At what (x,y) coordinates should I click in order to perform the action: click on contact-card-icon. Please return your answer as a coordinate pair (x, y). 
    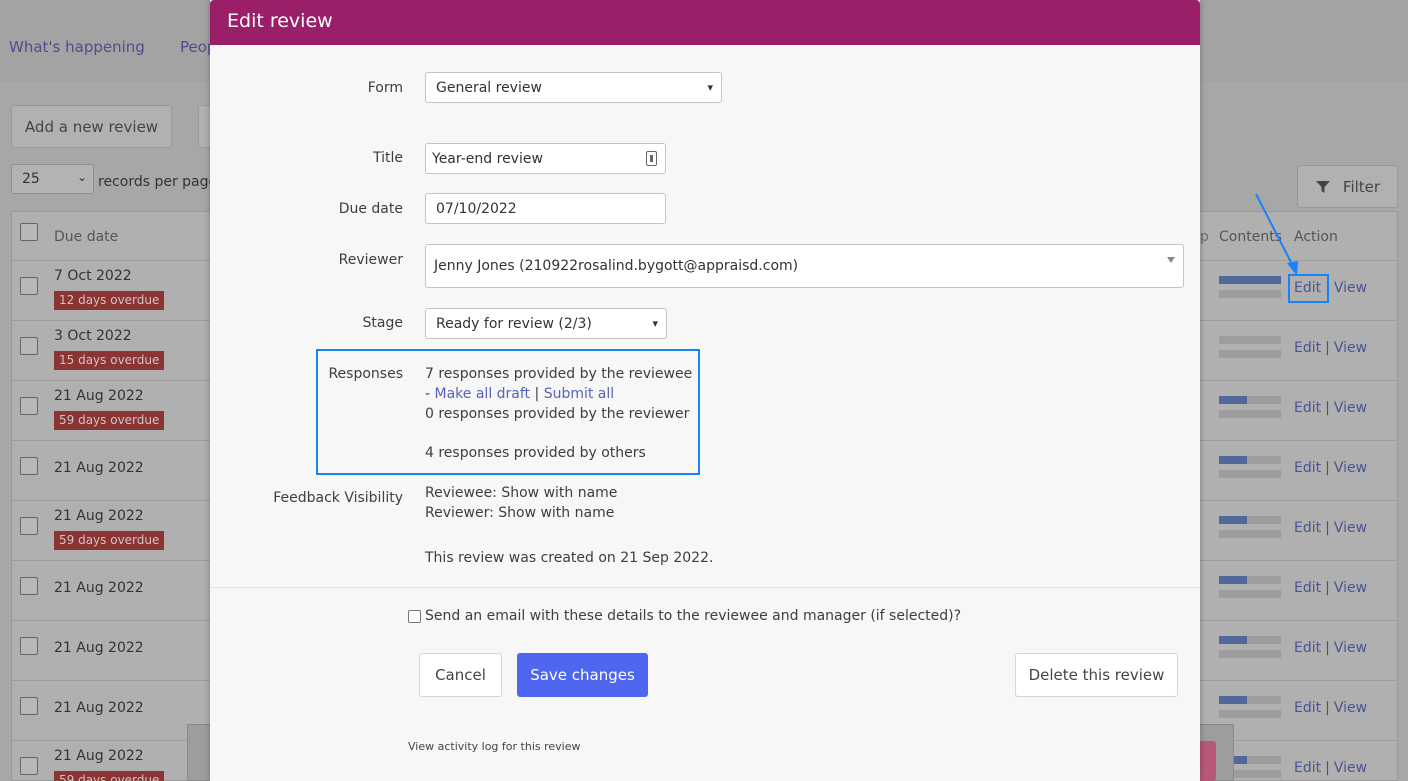
    Looking at the image, I should click on (651, 158).